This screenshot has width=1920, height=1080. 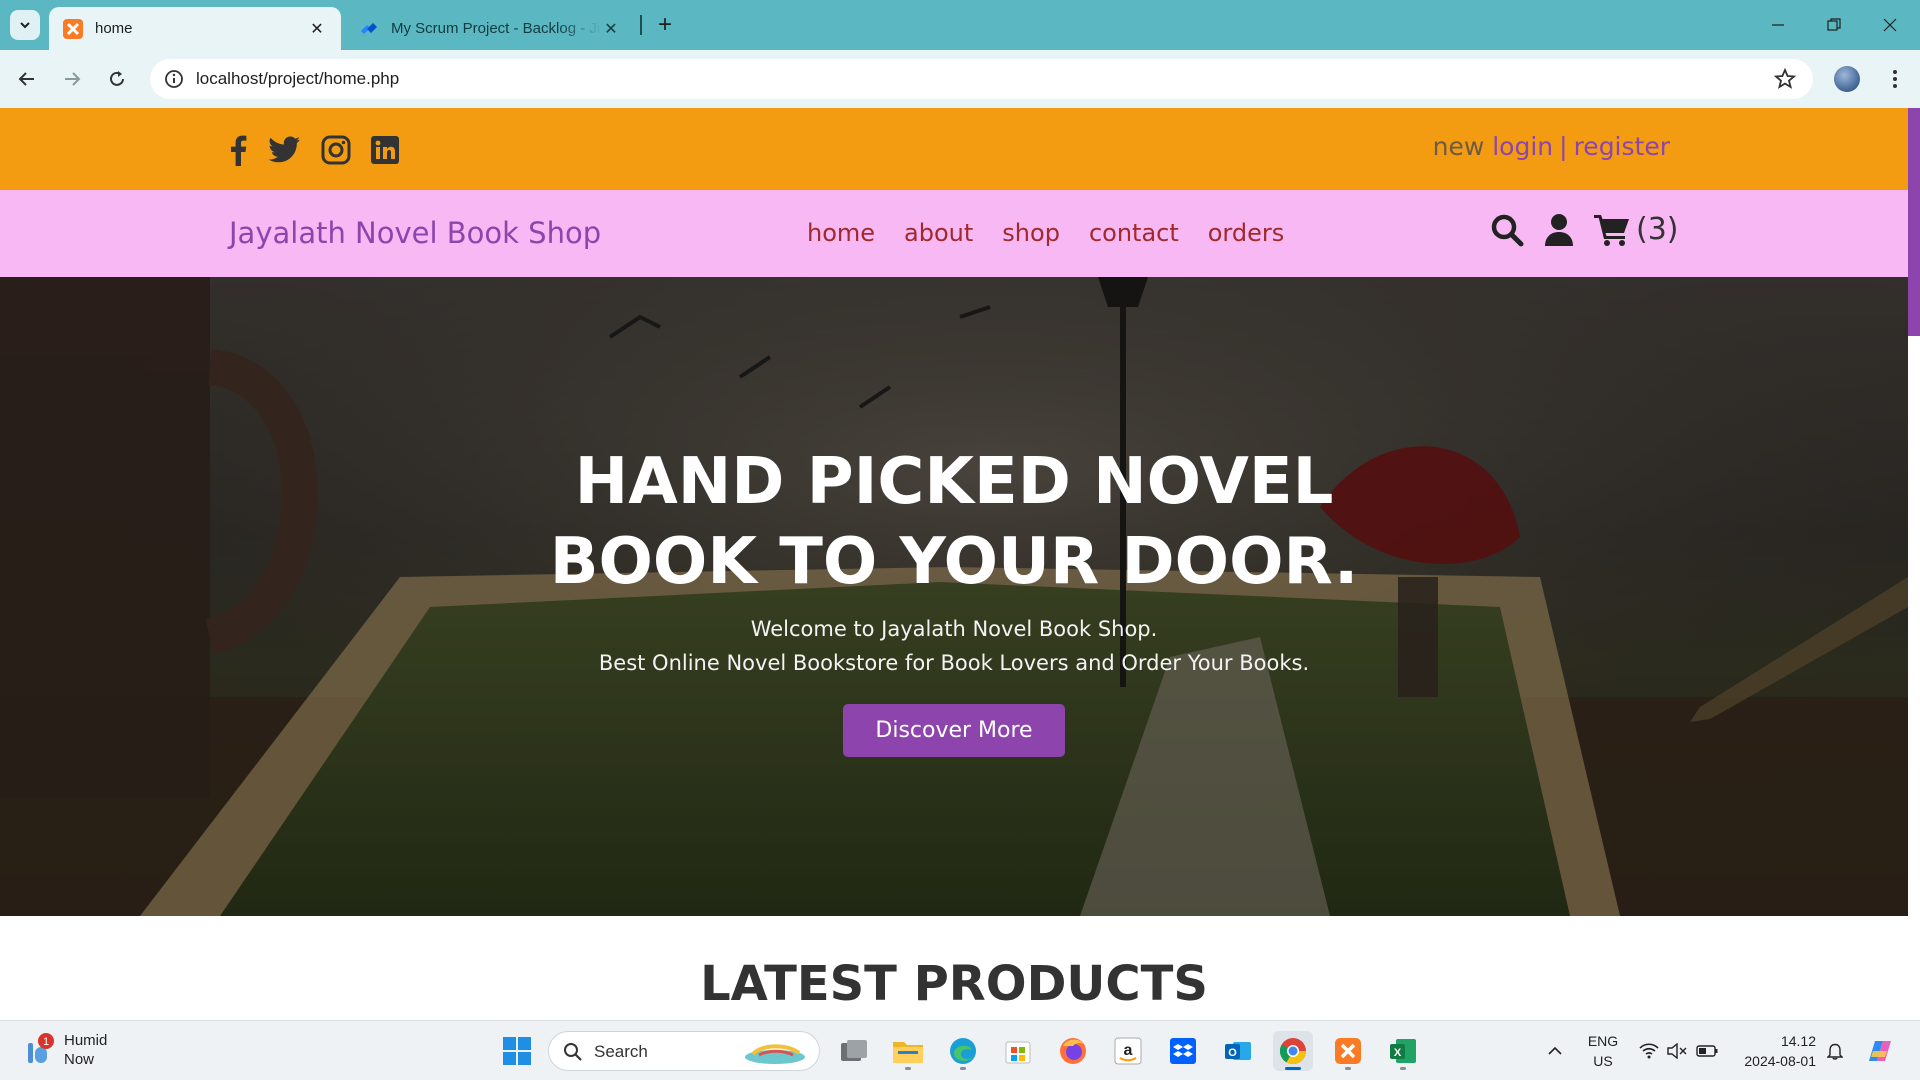 What do you see at coordinates (415, 233) in the screenshot?
I see `site-logo: Jayalath Novel Book Shop` at bounding box center [415, 233].